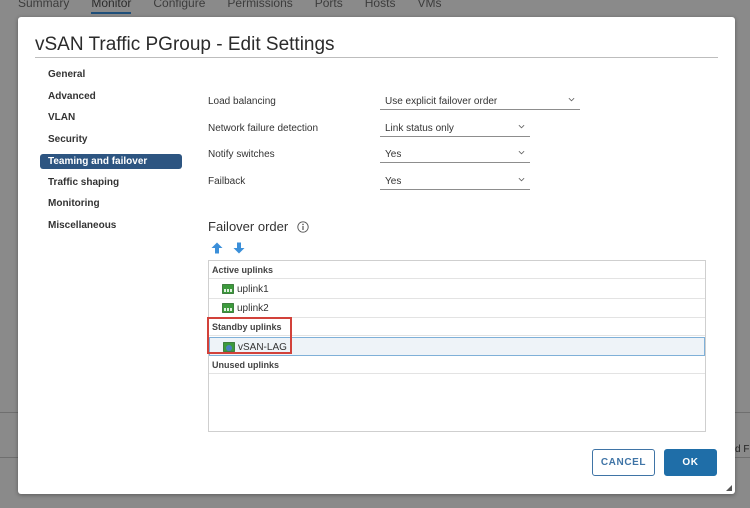  What do you see at coordinates (328, 5) in the screenshot?
I see `bg-tab-ports: Ports` at bounding box center [328, 5].